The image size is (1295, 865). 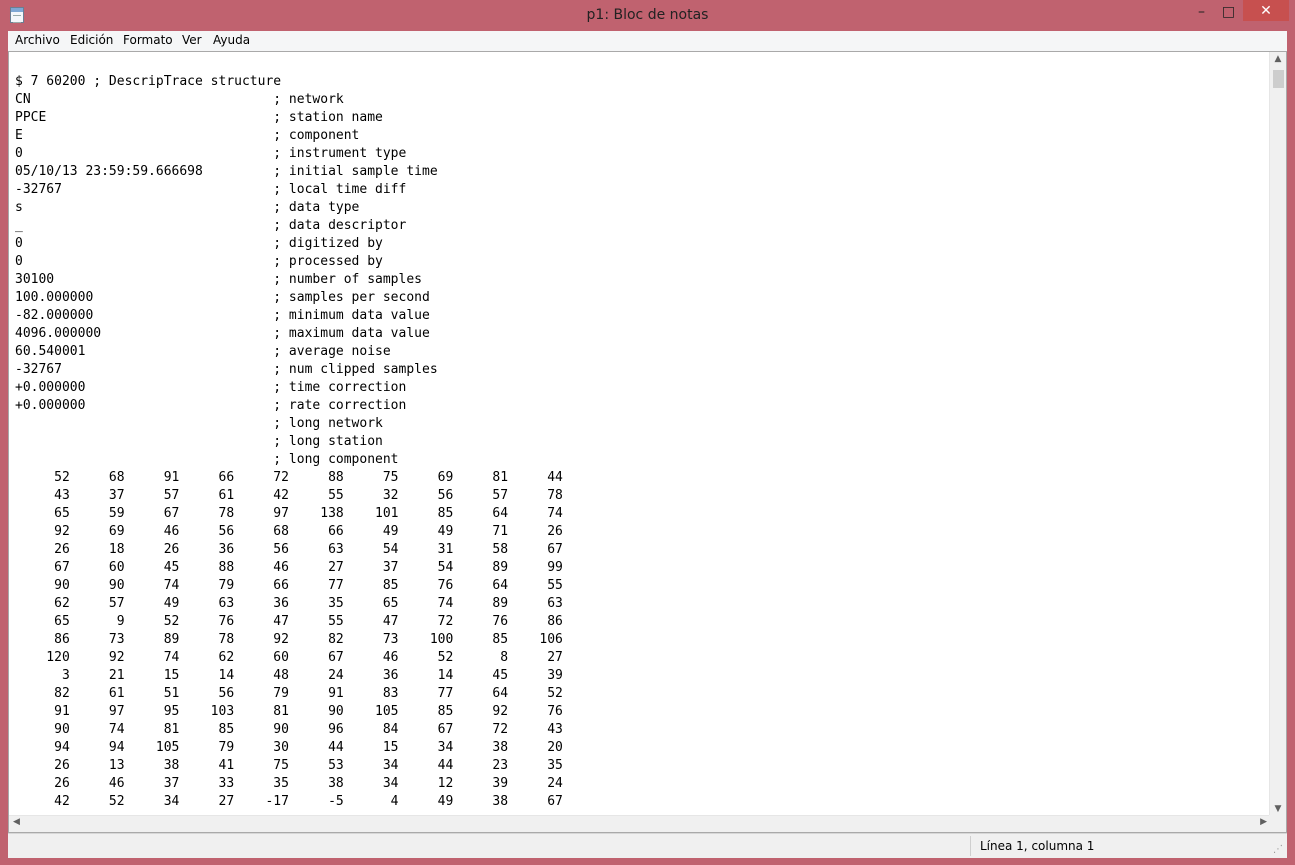 What do you see at coordinates (1278, 809) in the screenshot?
I see `scroll-down-icon: ▼` at bounding box center [1278, 809].